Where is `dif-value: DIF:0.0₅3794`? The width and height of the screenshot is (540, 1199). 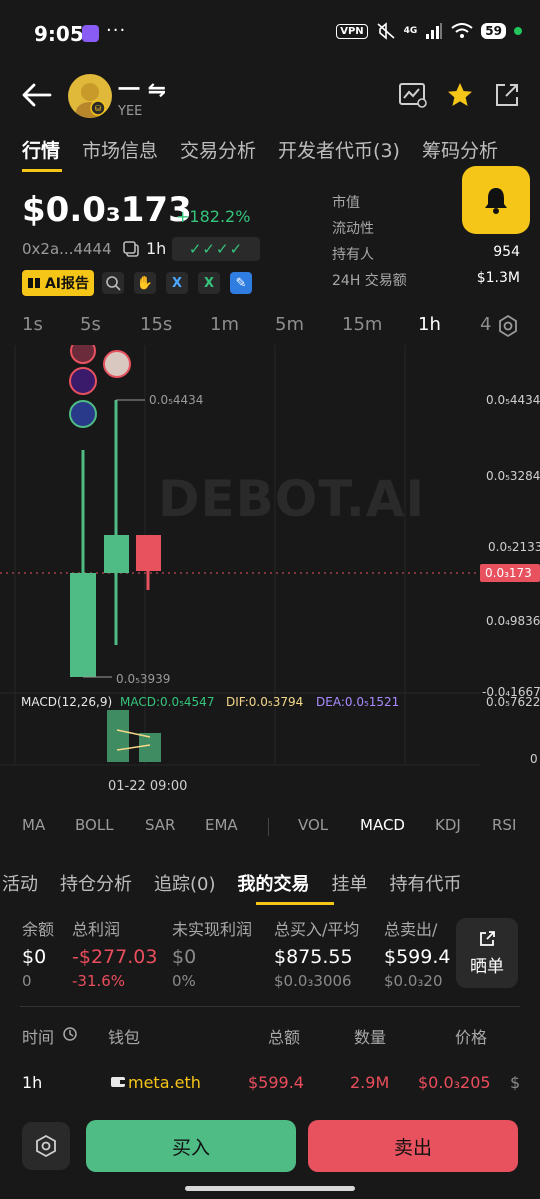
dif-value: DIF:0.0₅3794 is located at coordinates (265, 702).